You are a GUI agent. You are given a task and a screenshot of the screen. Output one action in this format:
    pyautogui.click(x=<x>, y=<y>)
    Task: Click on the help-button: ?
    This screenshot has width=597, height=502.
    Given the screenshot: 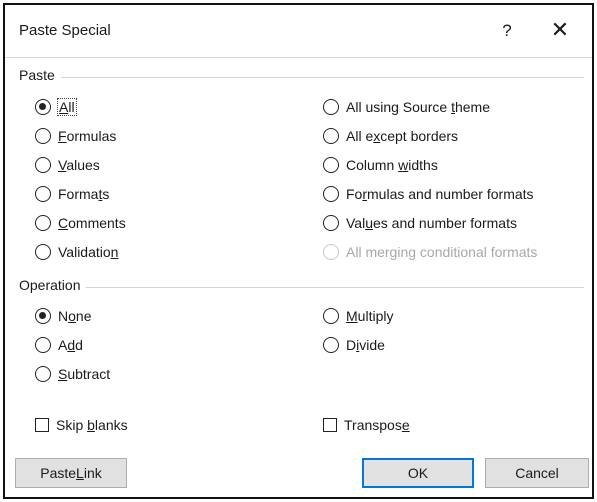 What is the action you would take?
    pyautogui.click(x=507, y=31)
    